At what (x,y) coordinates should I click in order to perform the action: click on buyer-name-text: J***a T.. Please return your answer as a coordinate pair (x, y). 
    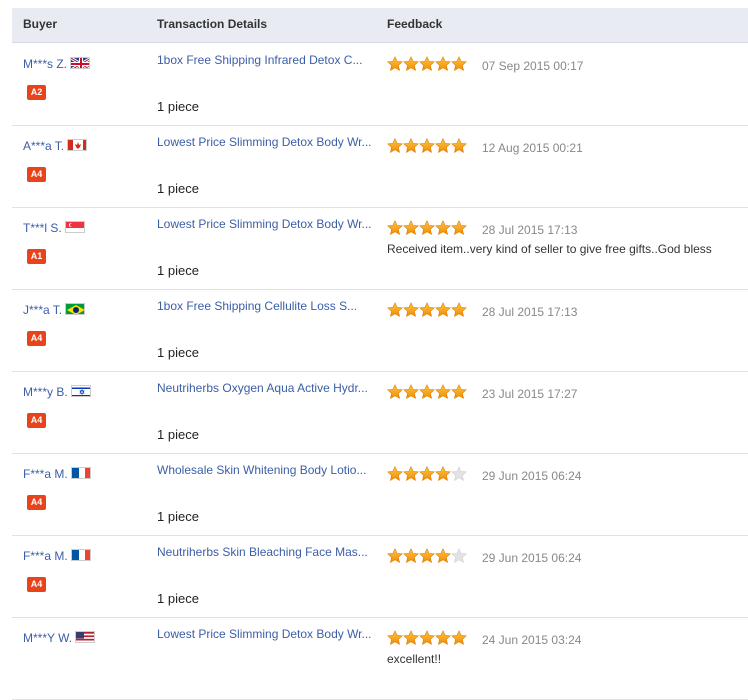
    Looking at the image, I should click on (43, 310).